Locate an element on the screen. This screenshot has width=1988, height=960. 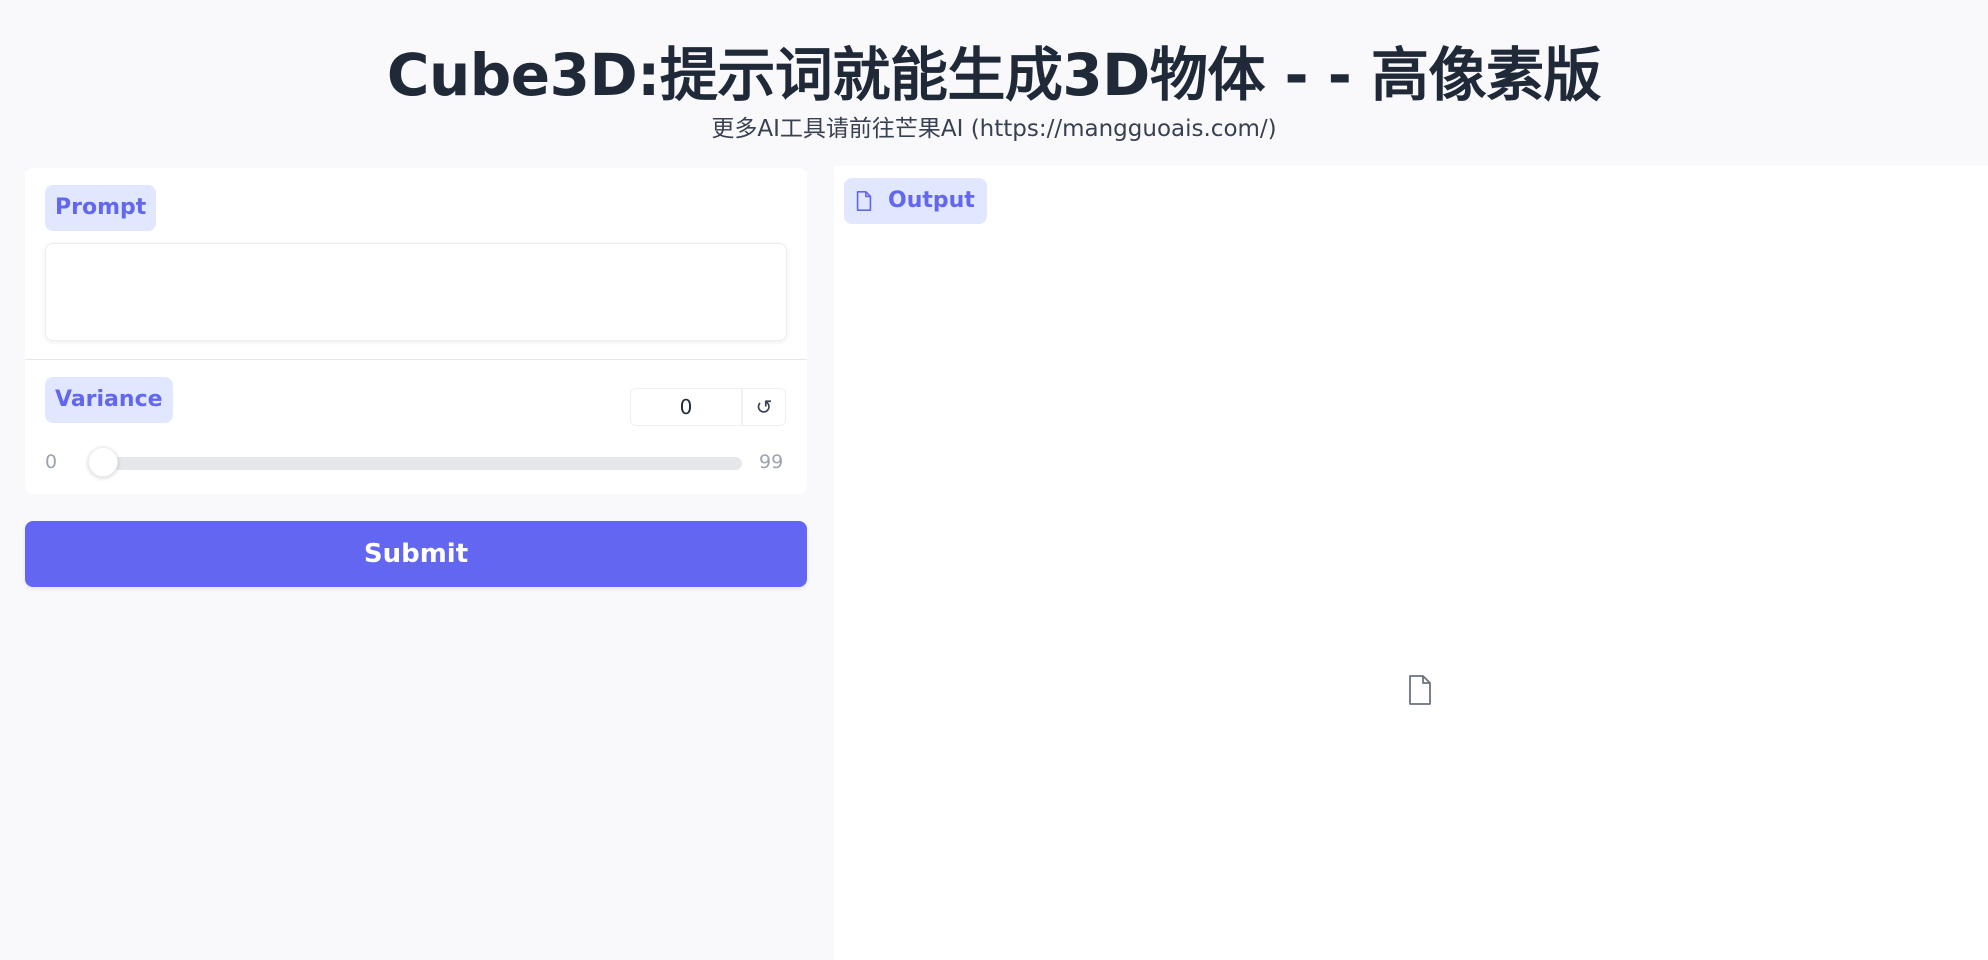
output-label-badge: Output is located at coordinates (915, 201).